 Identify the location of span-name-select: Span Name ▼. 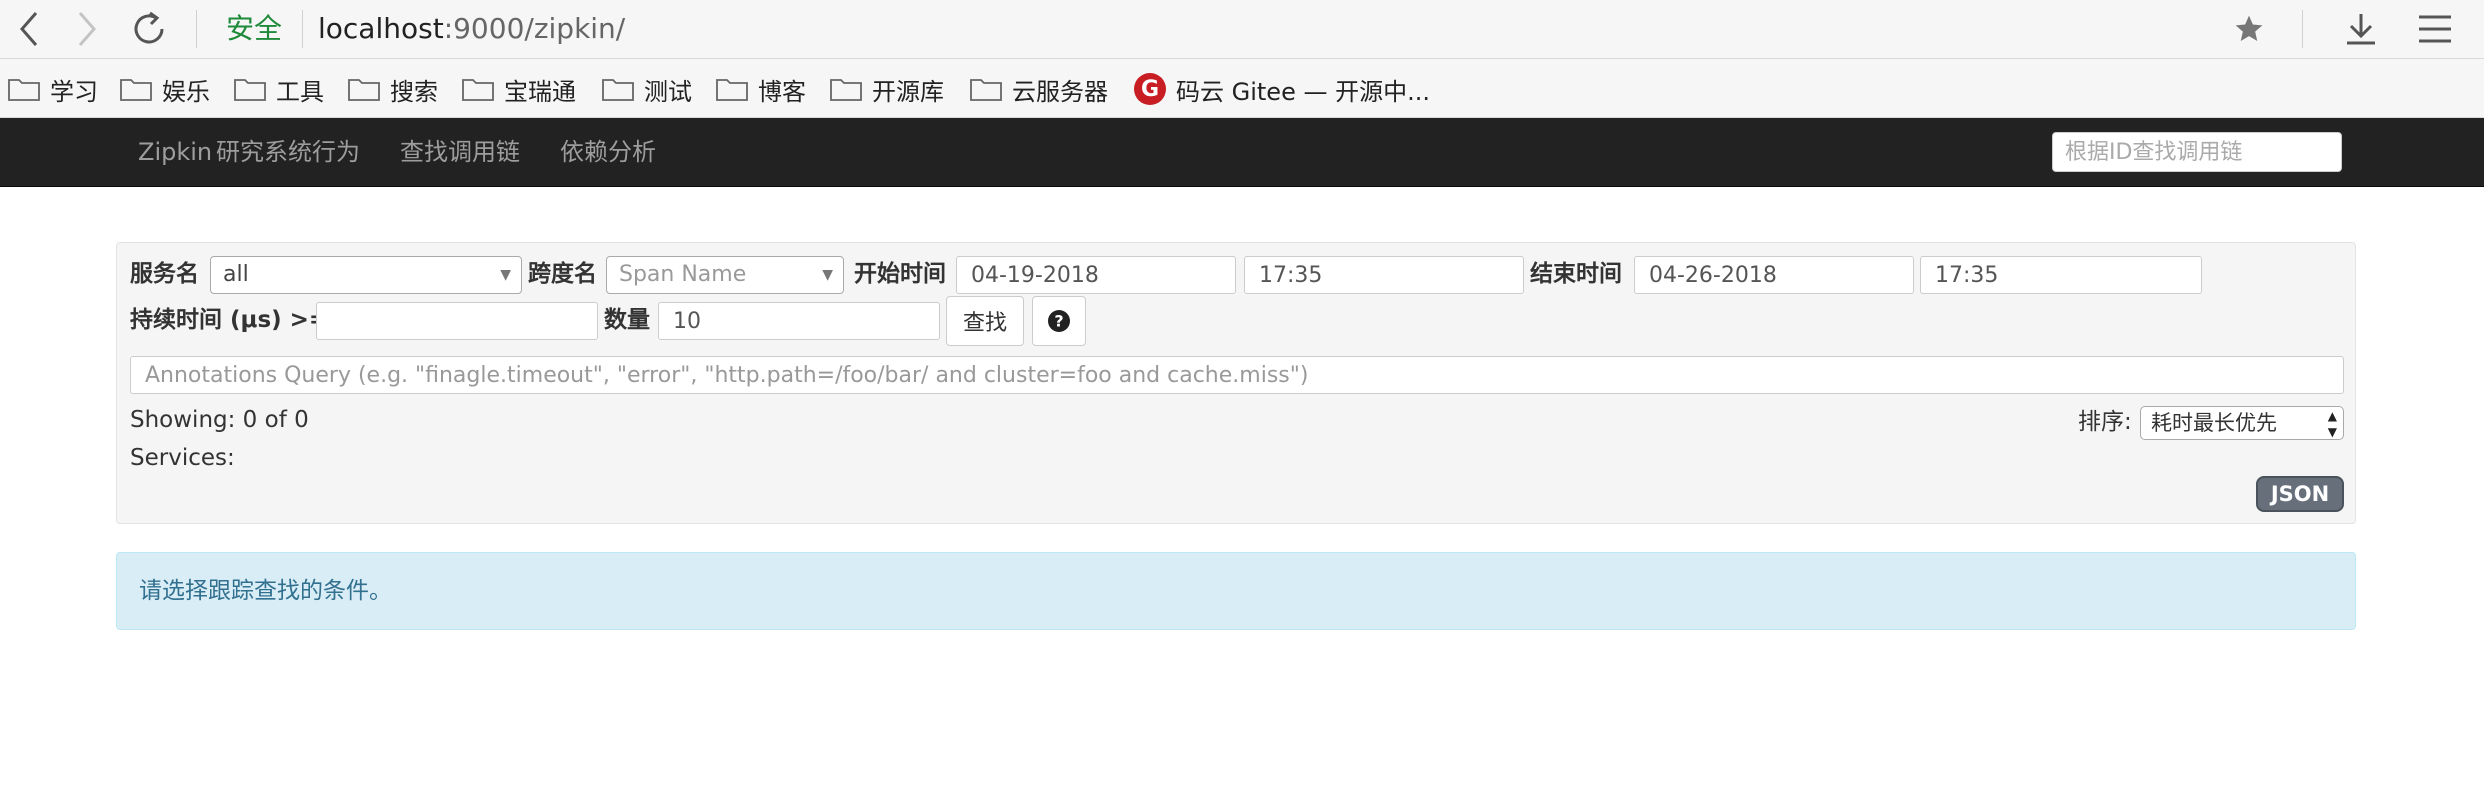
(725, 275).